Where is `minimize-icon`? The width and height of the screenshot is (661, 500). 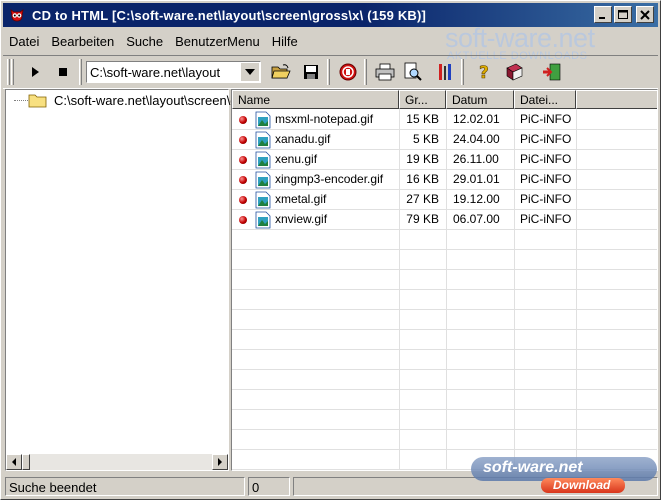 minimize-icon is located at coordinates (602, 17).